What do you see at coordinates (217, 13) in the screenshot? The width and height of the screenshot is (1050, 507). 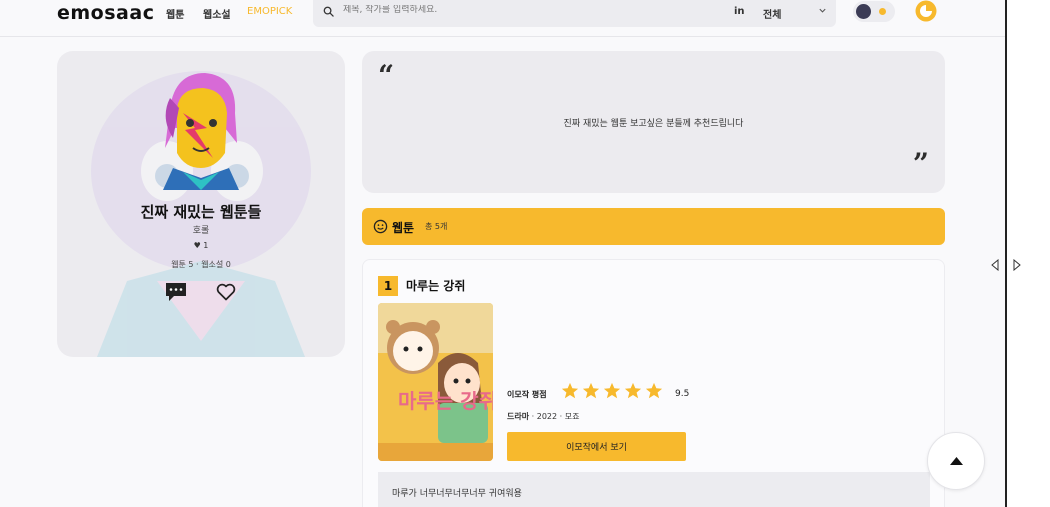 I see `nav-webnovel: 웹소설` at bounding box center [217, 13].